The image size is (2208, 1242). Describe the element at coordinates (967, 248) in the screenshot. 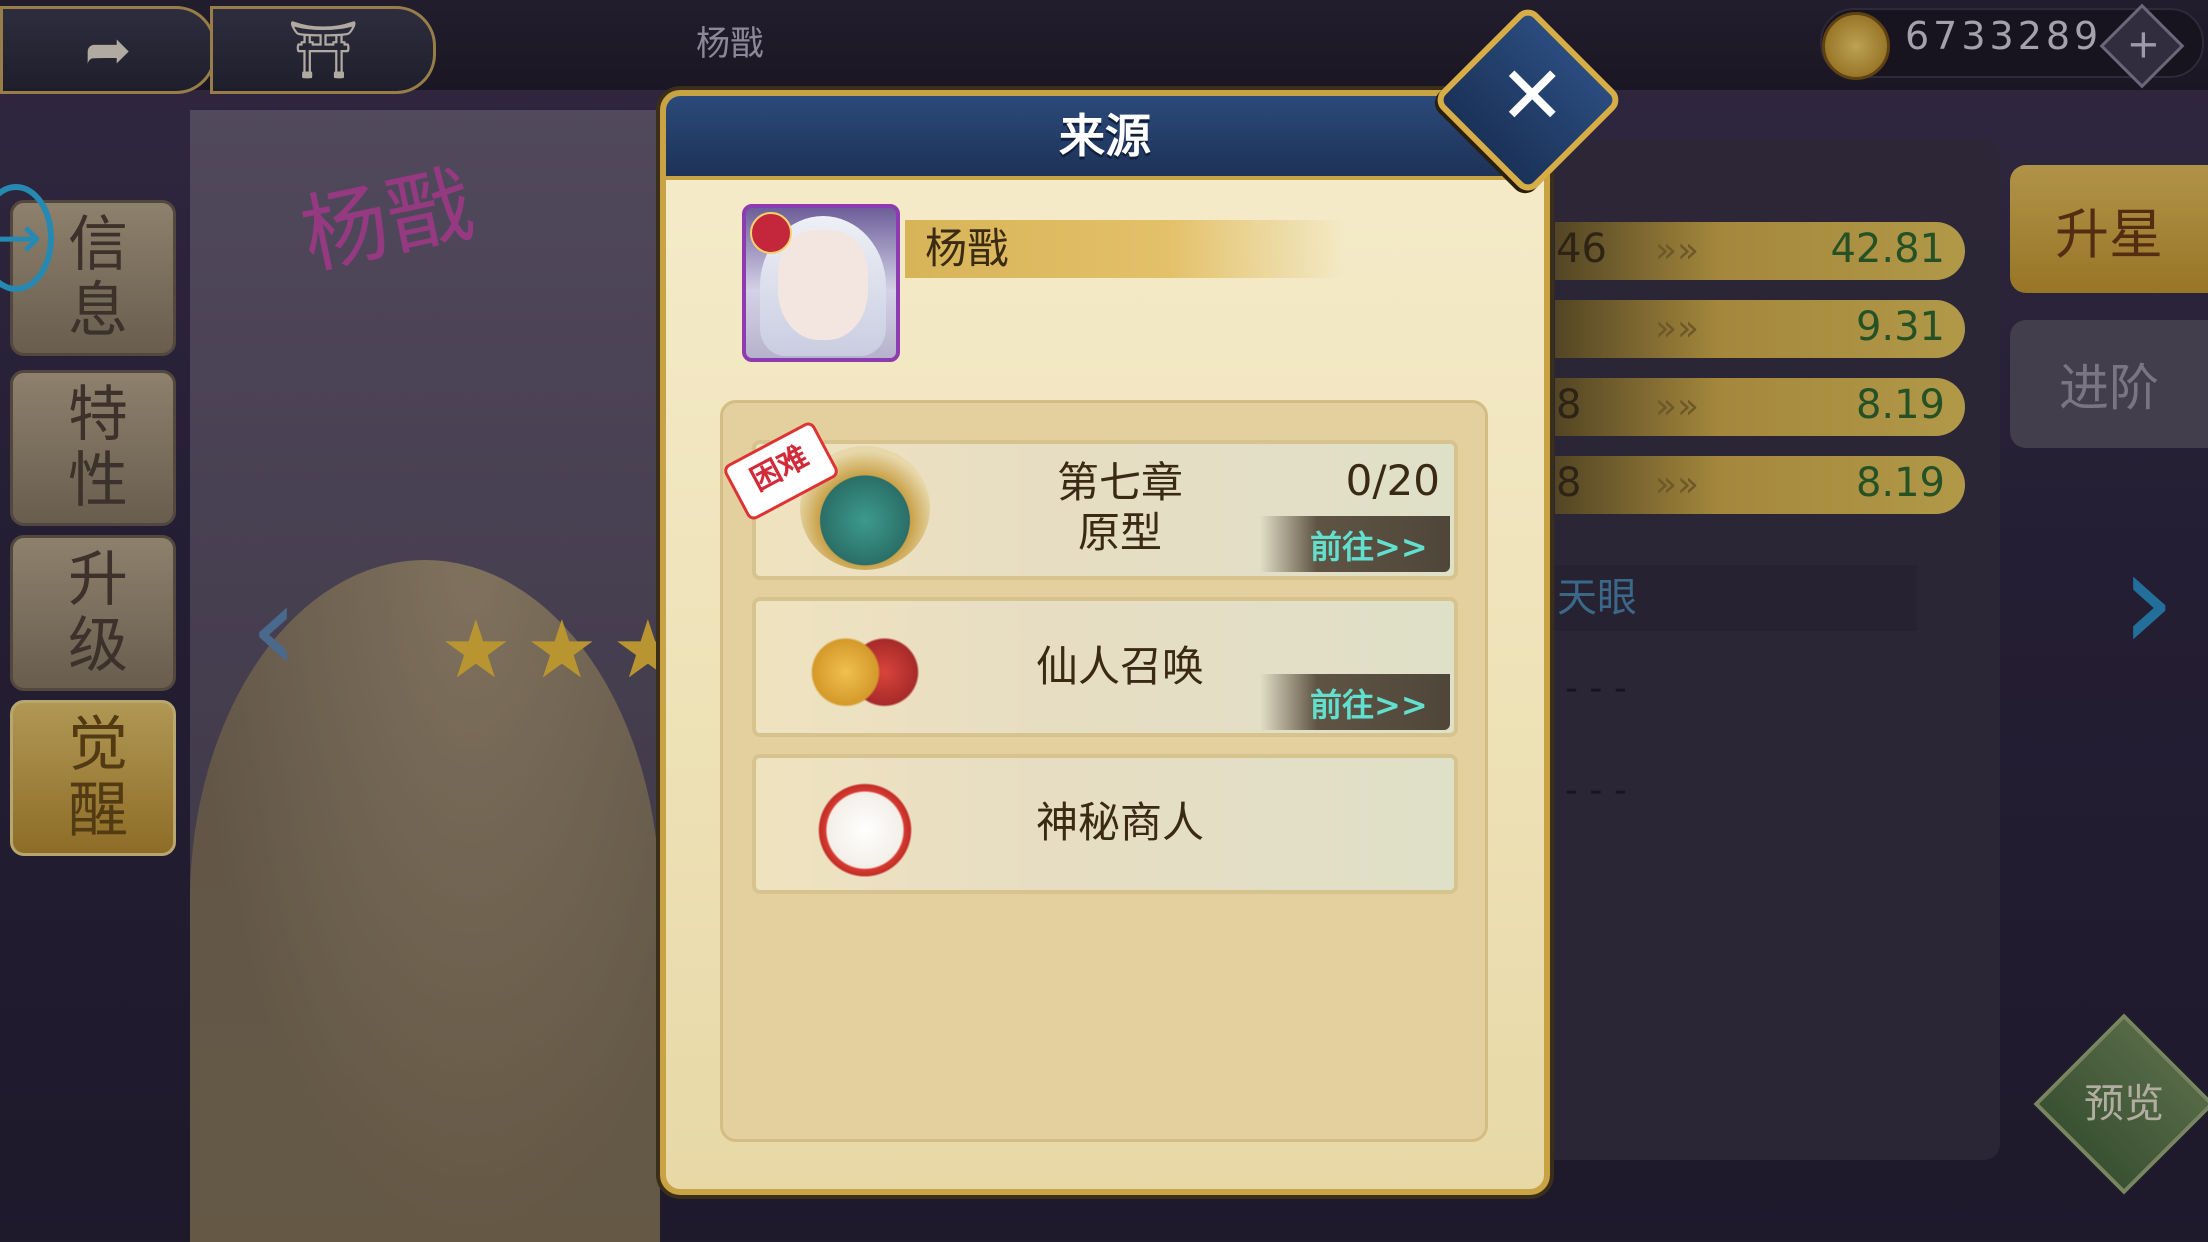

I see `hero-name: 杨戬` at that location.